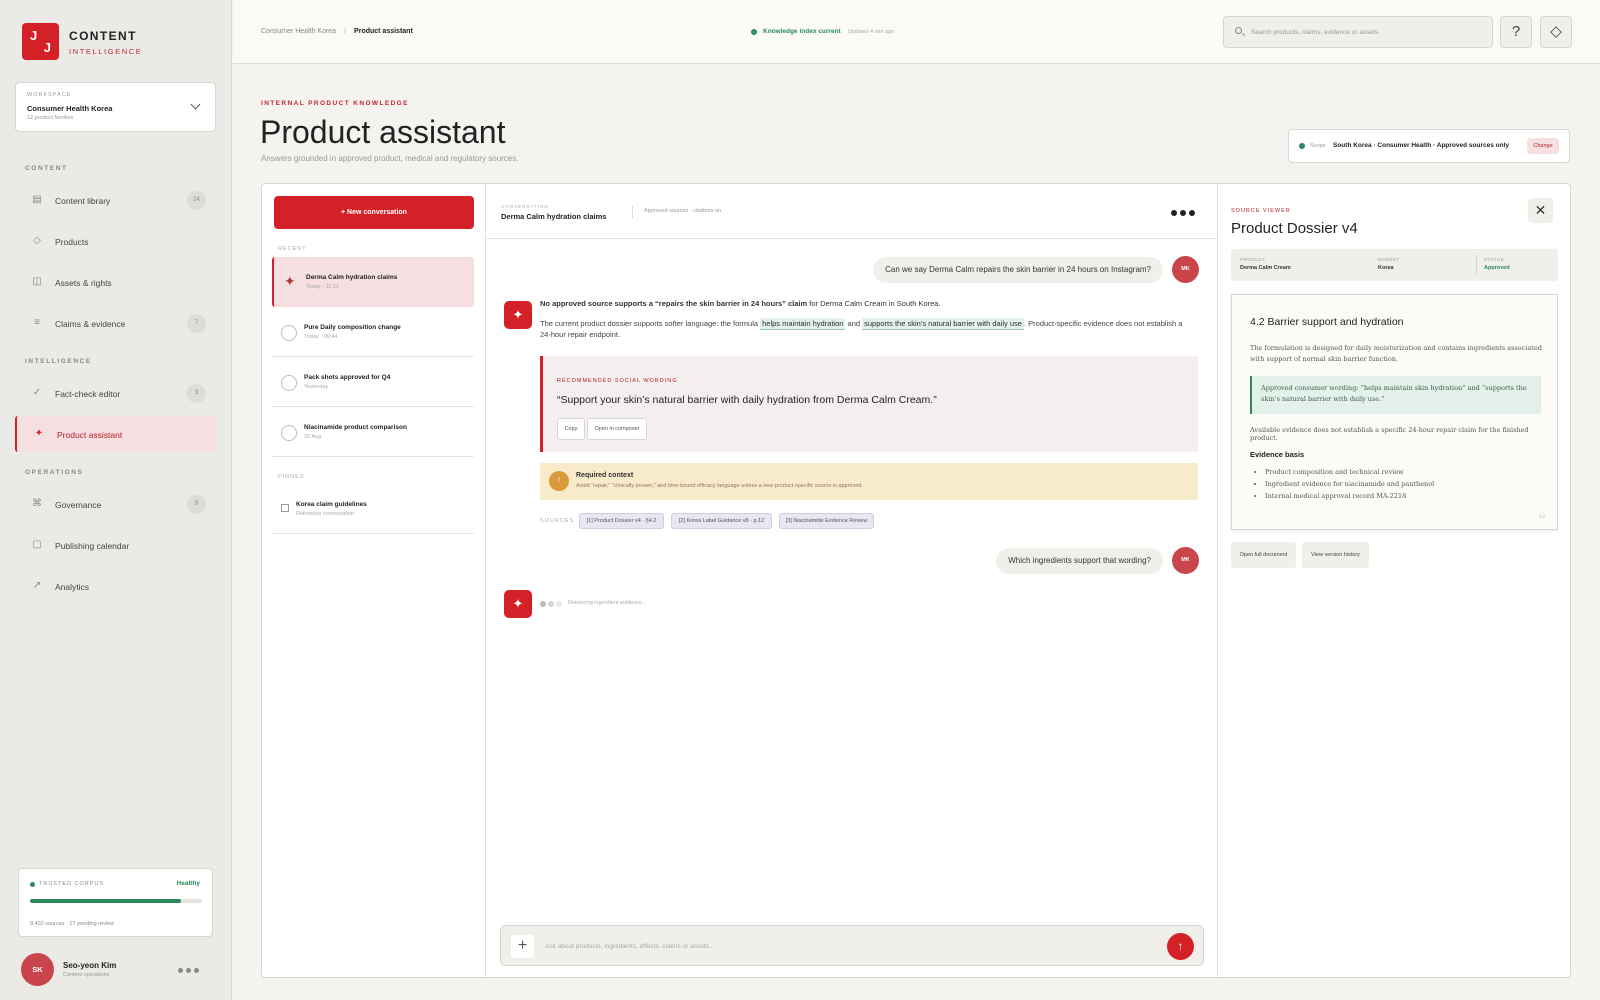 The image size is (1600, 1000). What do you see at coordinates (292, 249) in the screenshot?
I see `recent-label: RECENT` at bounding box center [292, 249].